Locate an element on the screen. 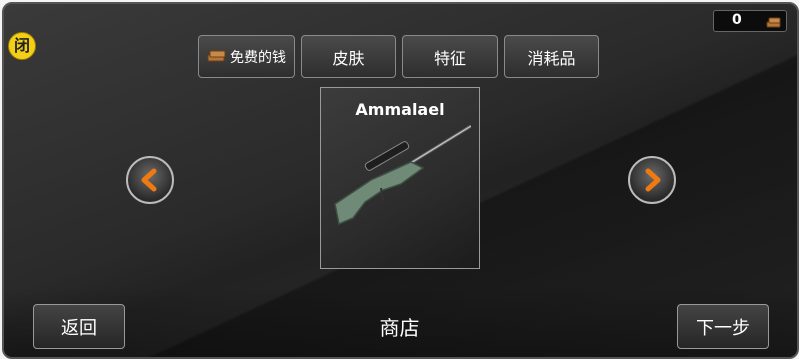  tab-traits: 特征 is located at coordinates (450, 56).